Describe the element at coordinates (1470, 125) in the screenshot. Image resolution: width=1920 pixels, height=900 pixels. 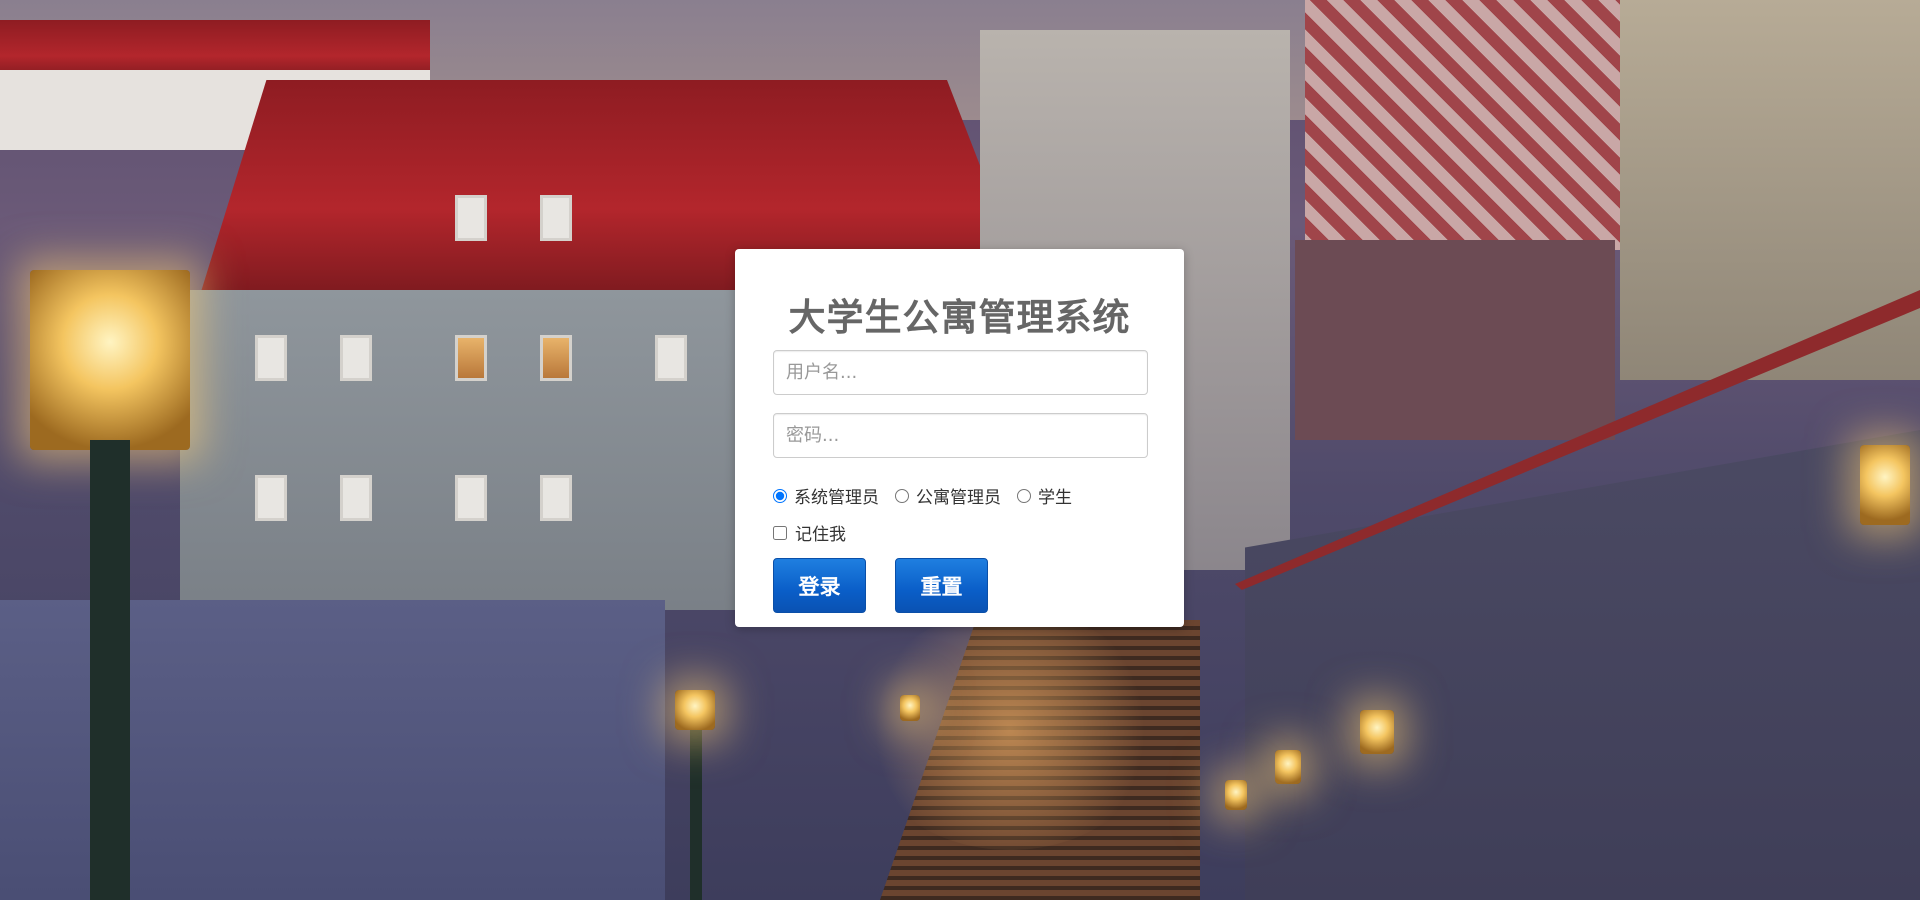
I see `decorated-building` at that location.